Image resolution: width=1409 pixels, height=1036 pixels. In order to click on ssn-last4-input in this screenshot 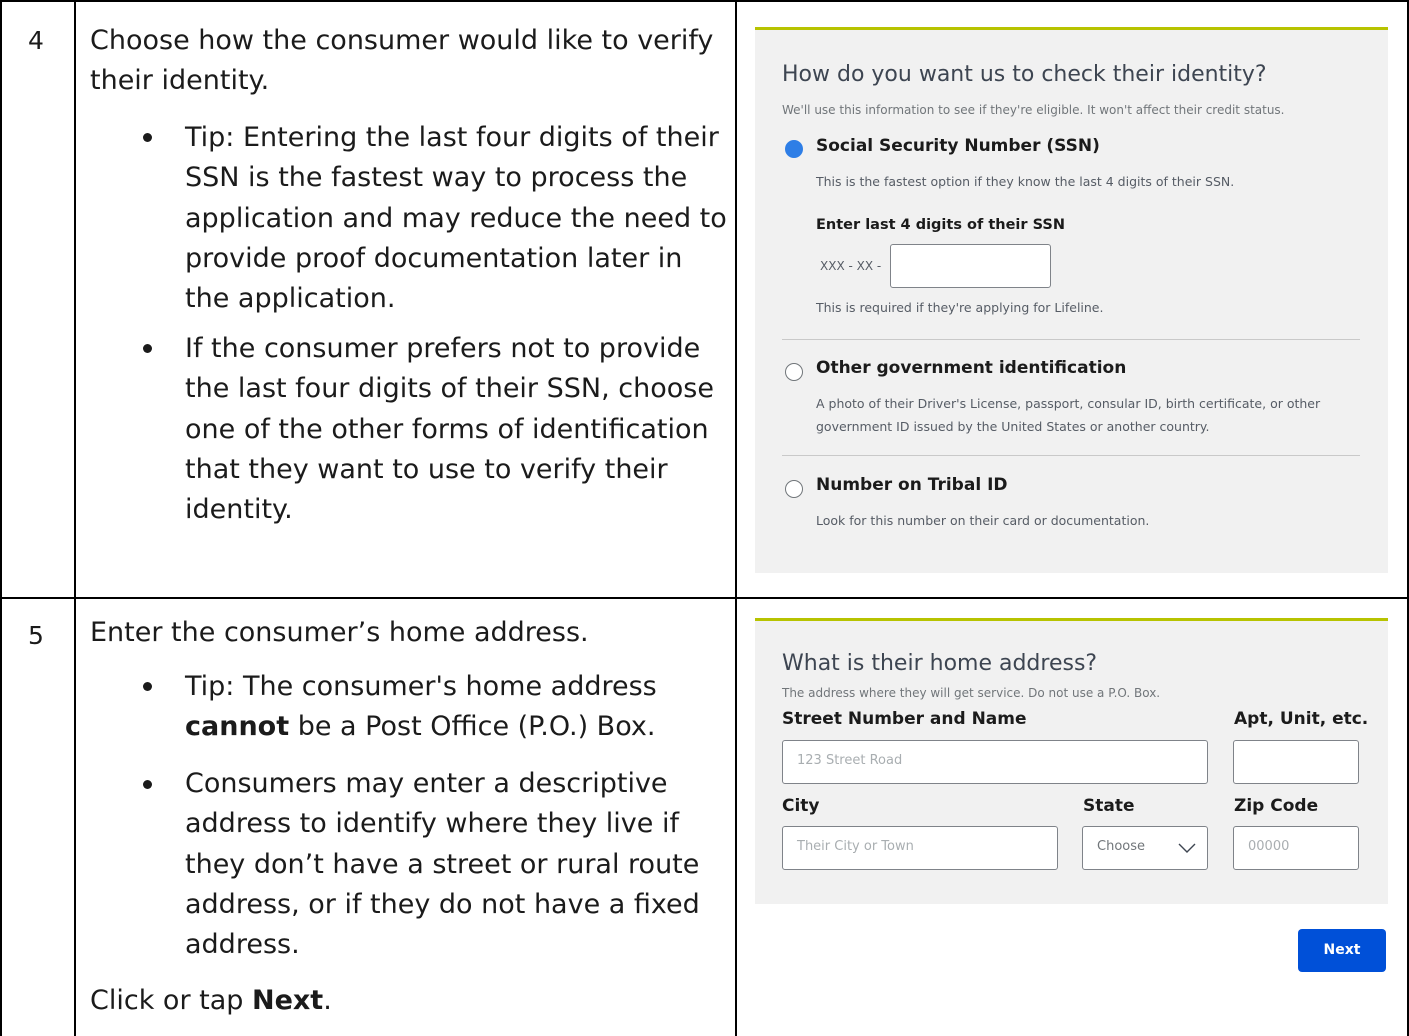, I will do `click(970, 266)`.